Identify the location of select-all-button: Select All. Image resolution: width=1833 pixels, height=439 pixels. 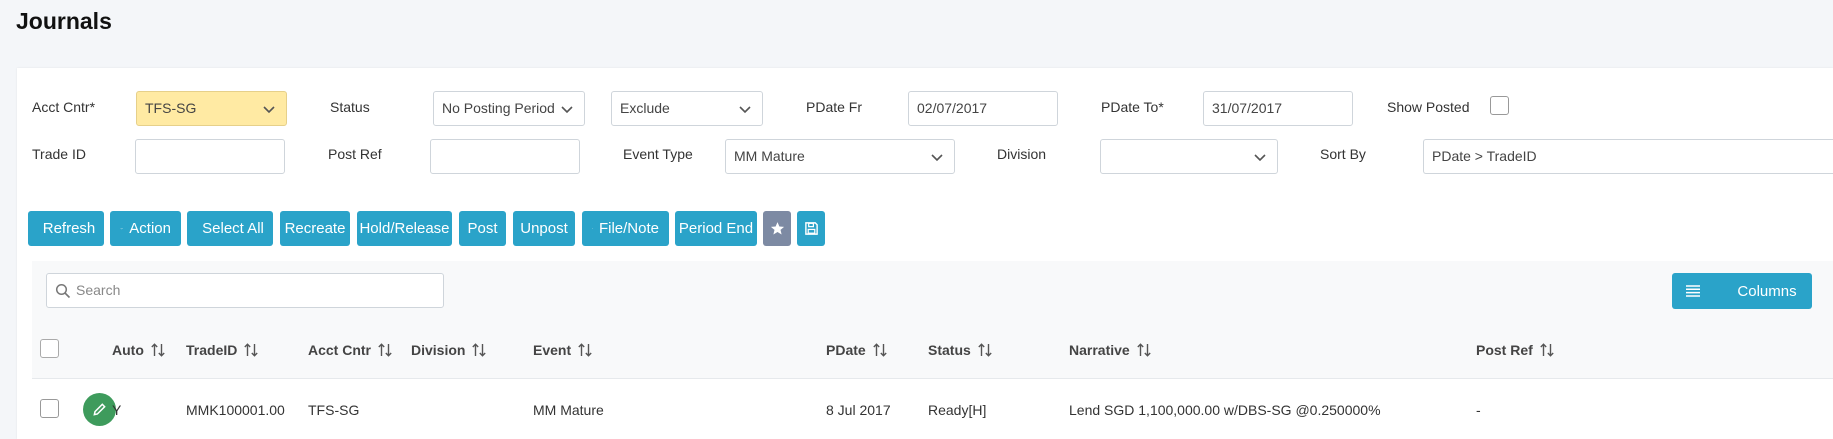
(230, 228).